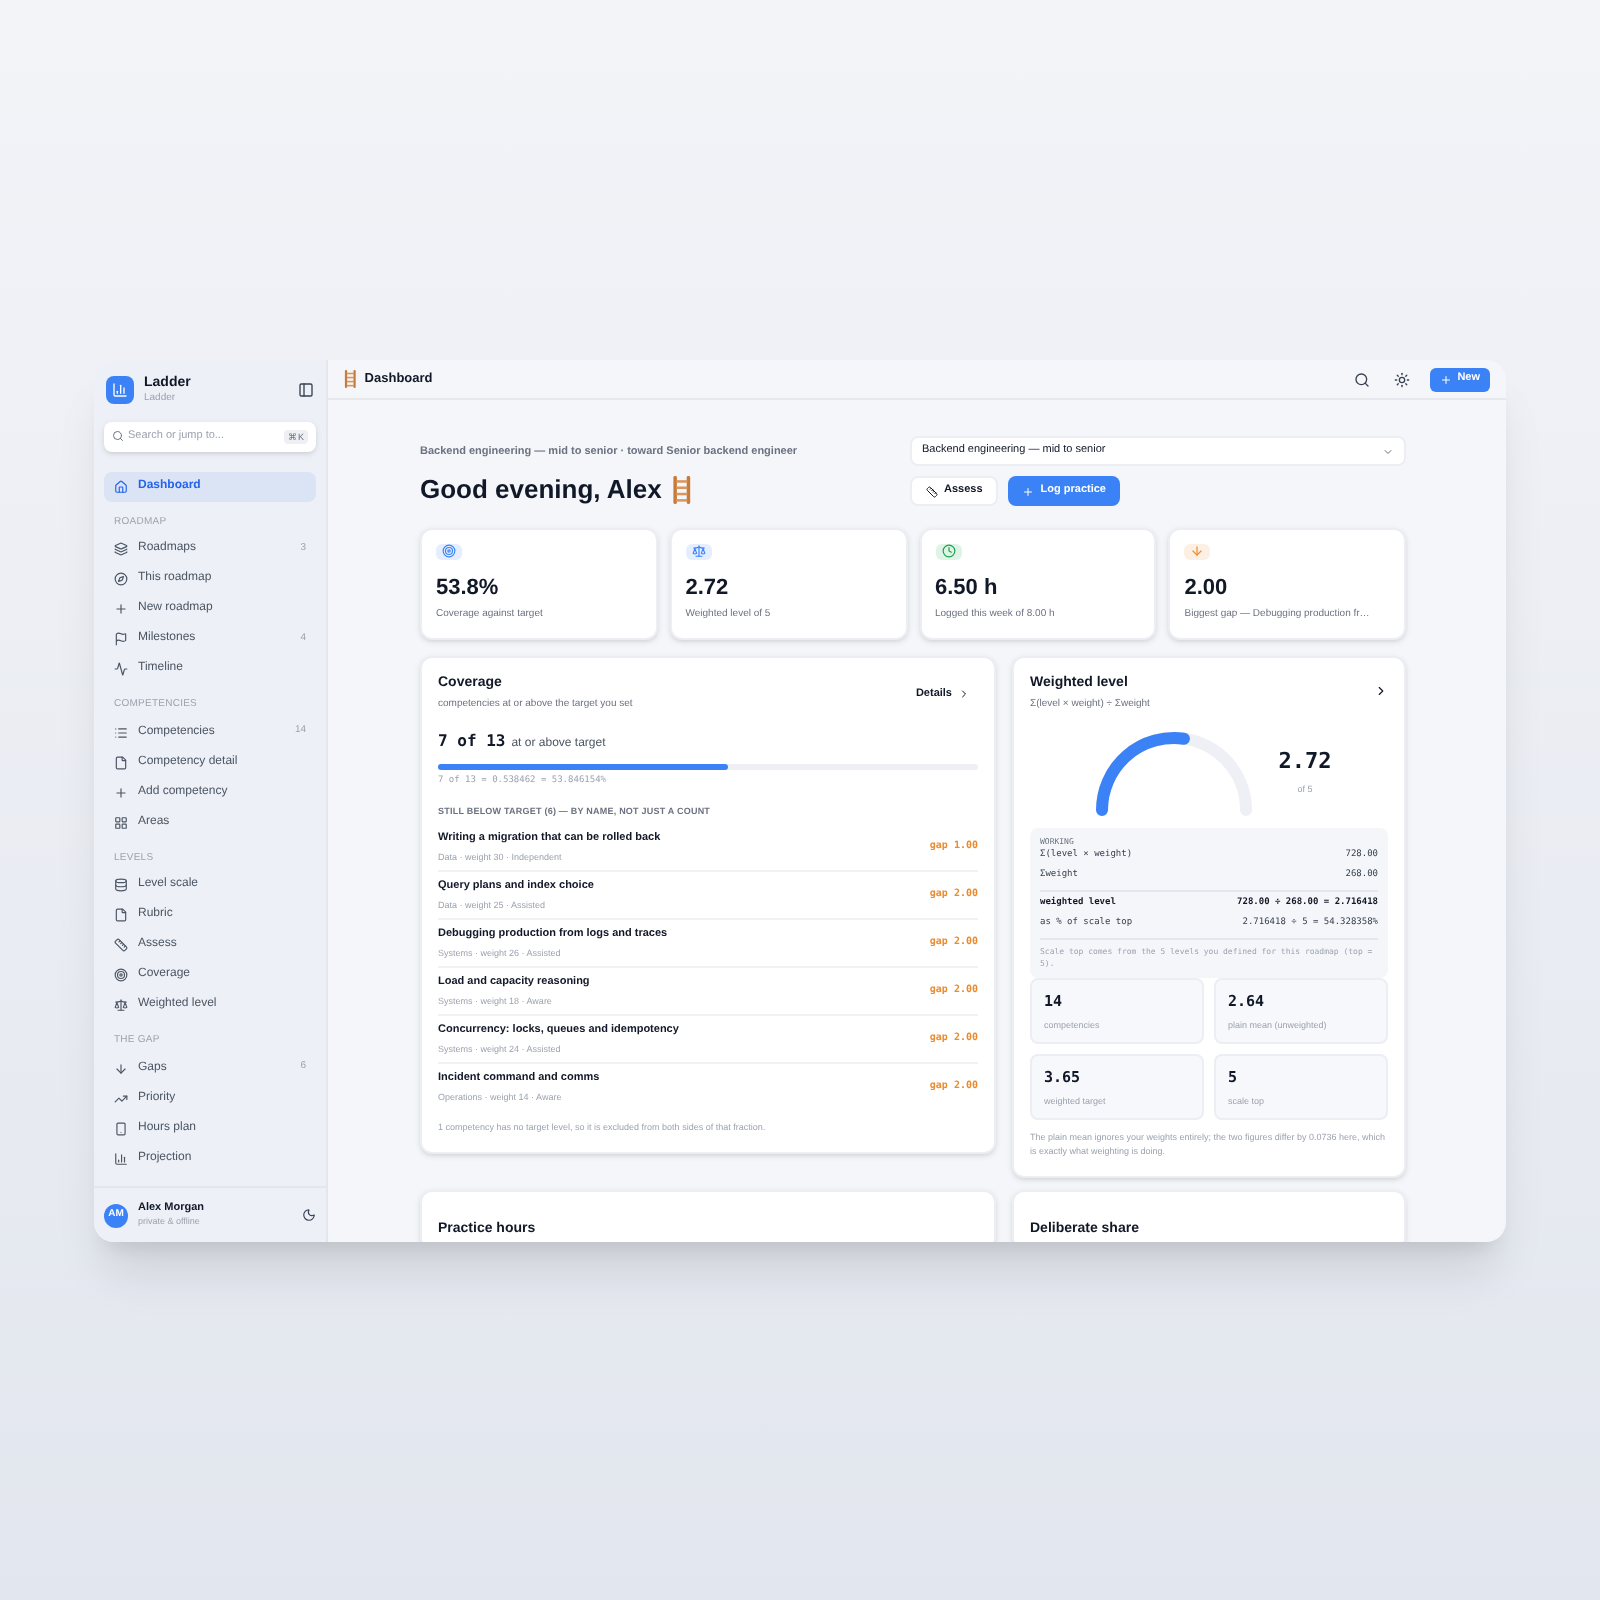  What do you see at coordinates (309, 1215) in the screenshot?
I see `moon-icon` at bounding box center [309, 1215].